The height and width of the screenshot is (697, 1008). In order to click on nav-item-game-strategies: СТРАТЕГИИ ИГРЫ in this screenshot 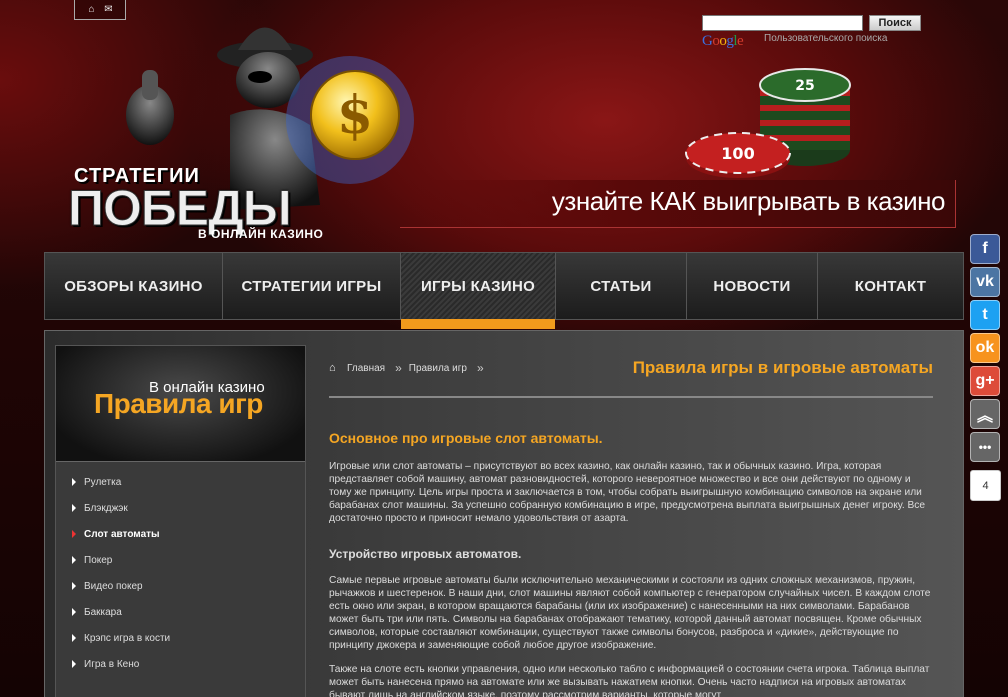, I will do `click(312, 286)`.